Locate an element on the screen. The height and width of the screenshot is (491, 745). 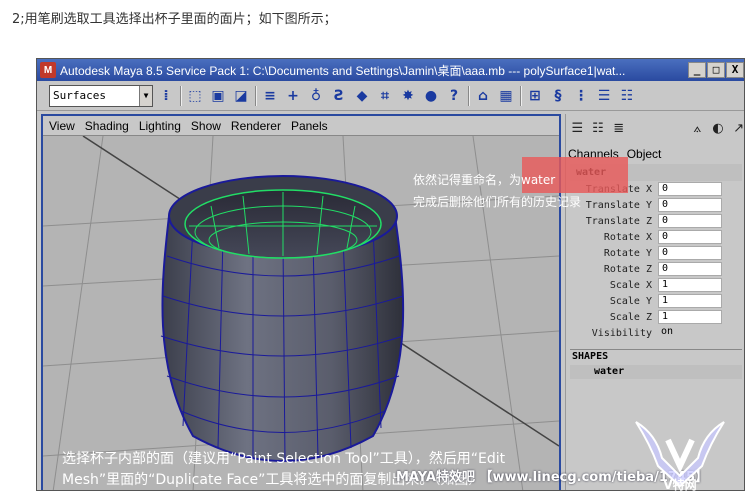
menu-shading: Shading is located at coordinates (107, 126).